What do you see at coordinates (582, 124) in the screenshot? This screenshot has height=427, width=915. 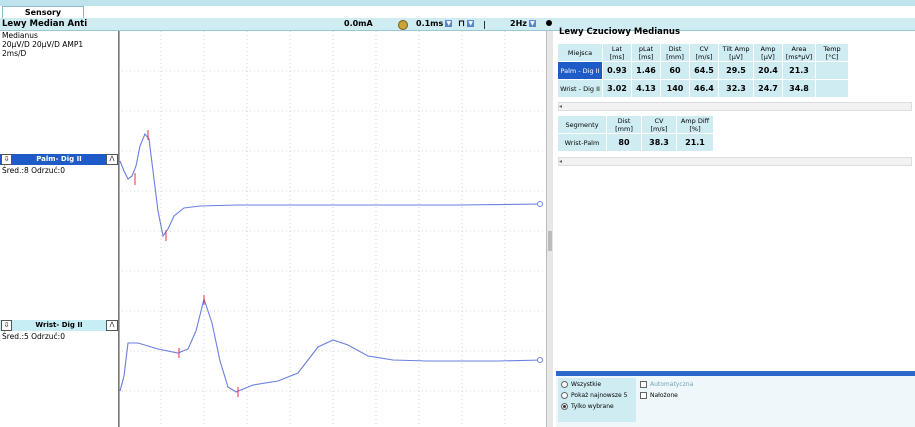 I see `col-segment: Segmenty` at bounding box center [582, 124].